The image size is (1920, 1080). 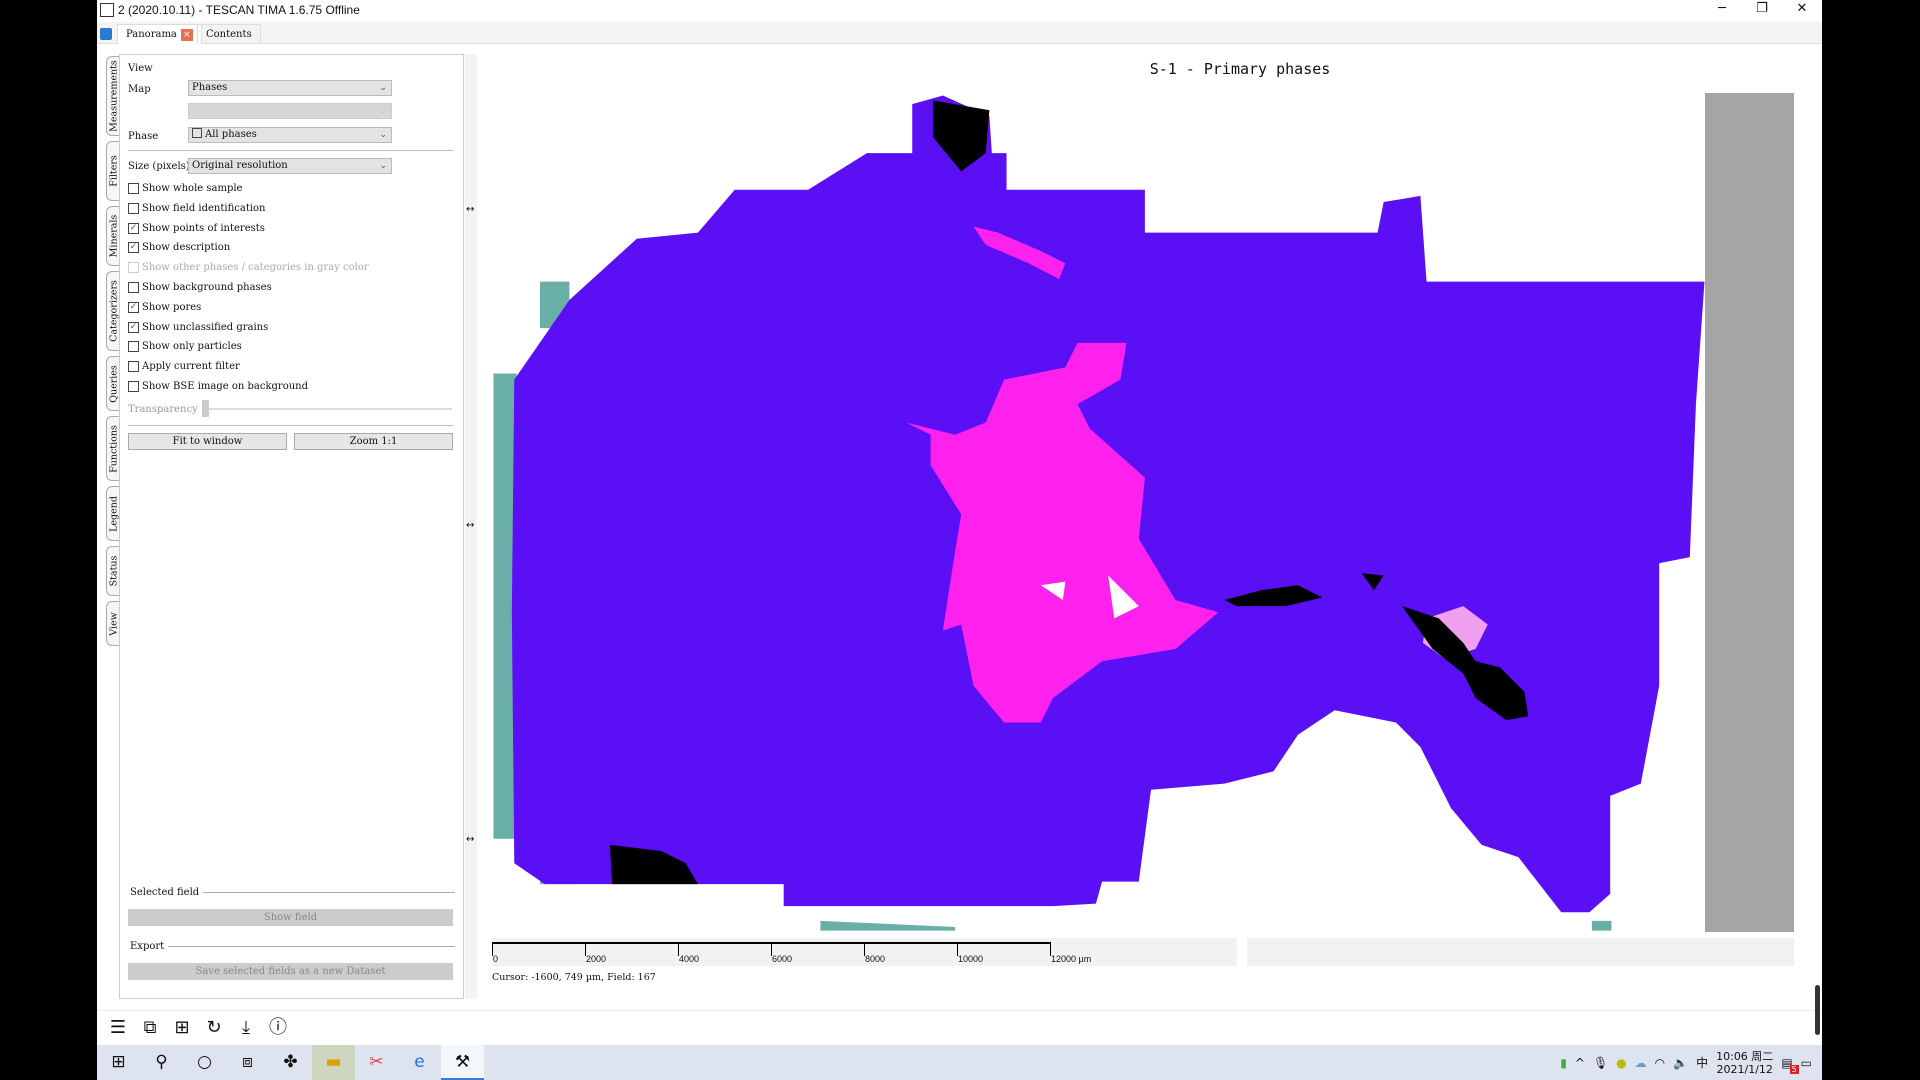 I want to click on windows-start-icon: ⊞, so click(x=118, y=1062).